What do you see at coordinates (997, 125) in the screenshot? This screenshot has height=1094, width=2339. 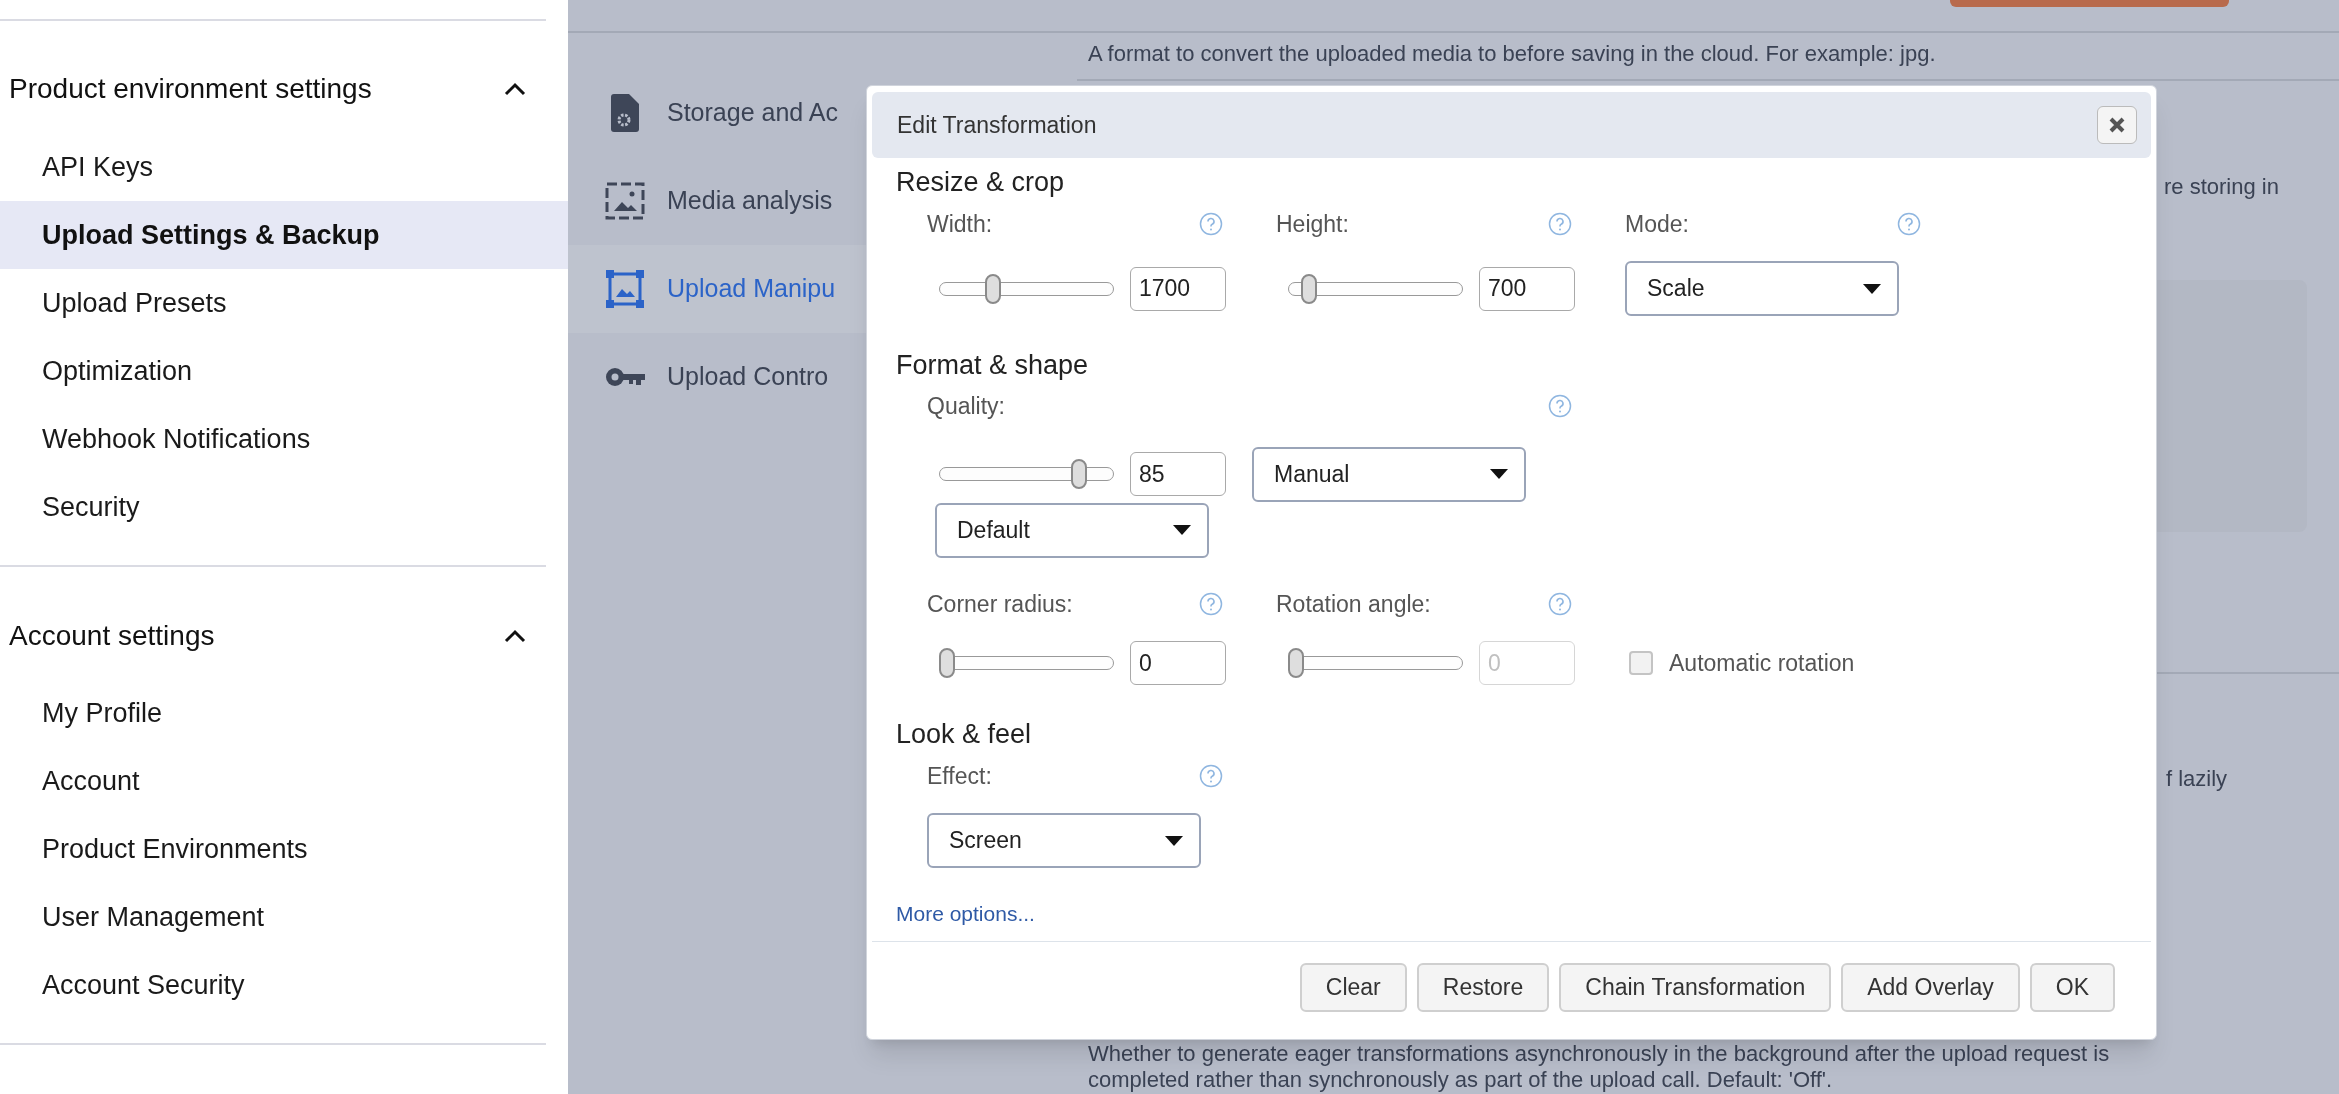 I see `dialog-title: Edit Transformation` at bounding box center [997, 125].